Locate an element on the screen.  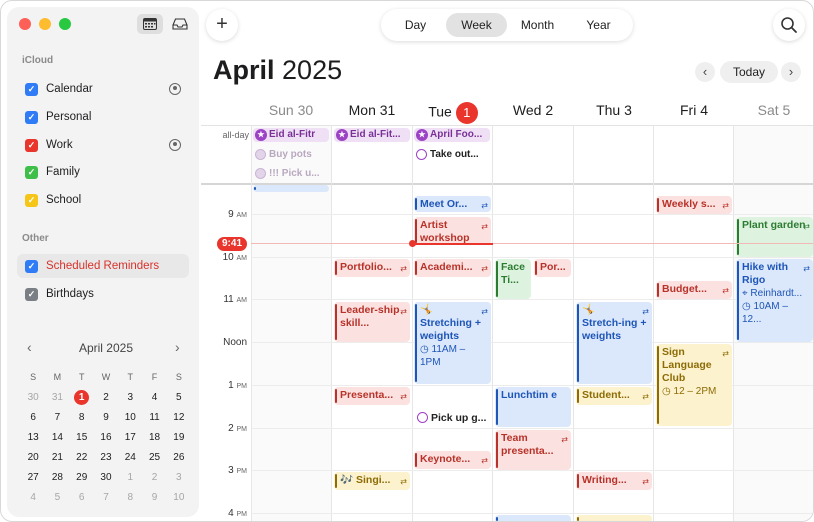
day-header-thu: Thu 3 is located at coordinates (614, 110).